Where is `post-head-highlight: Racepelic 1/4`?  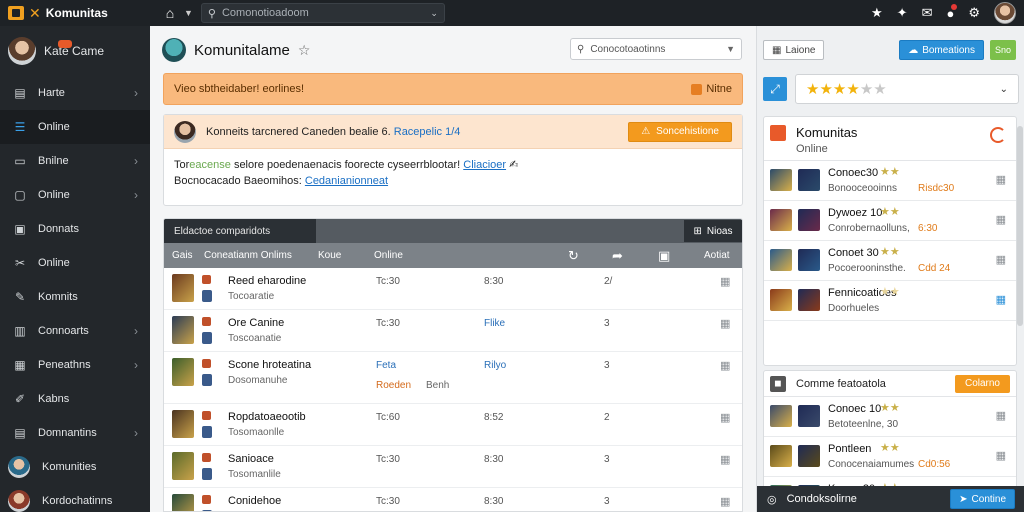
post-head-highlight: Racepelic 1/4 is located at coordinates (427, 132).